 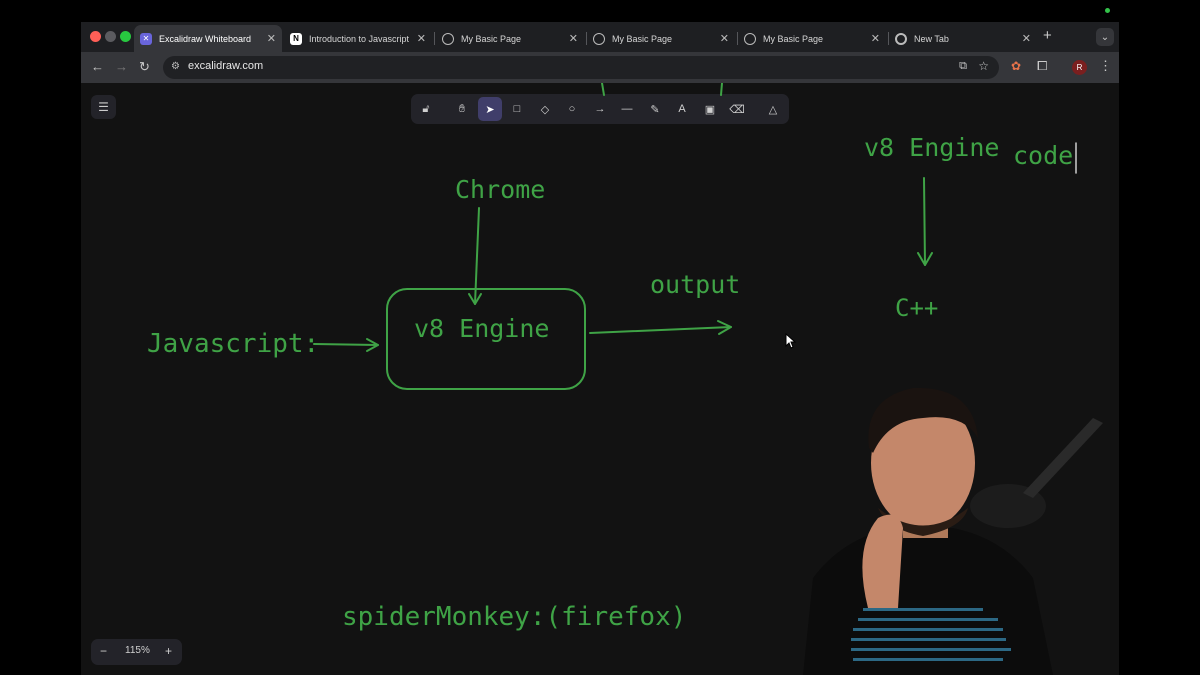 What do you see at coordinates (97, 66) in the screenshot?
I see `back-arrow-icon: ←` at bounding box center [97, 66].